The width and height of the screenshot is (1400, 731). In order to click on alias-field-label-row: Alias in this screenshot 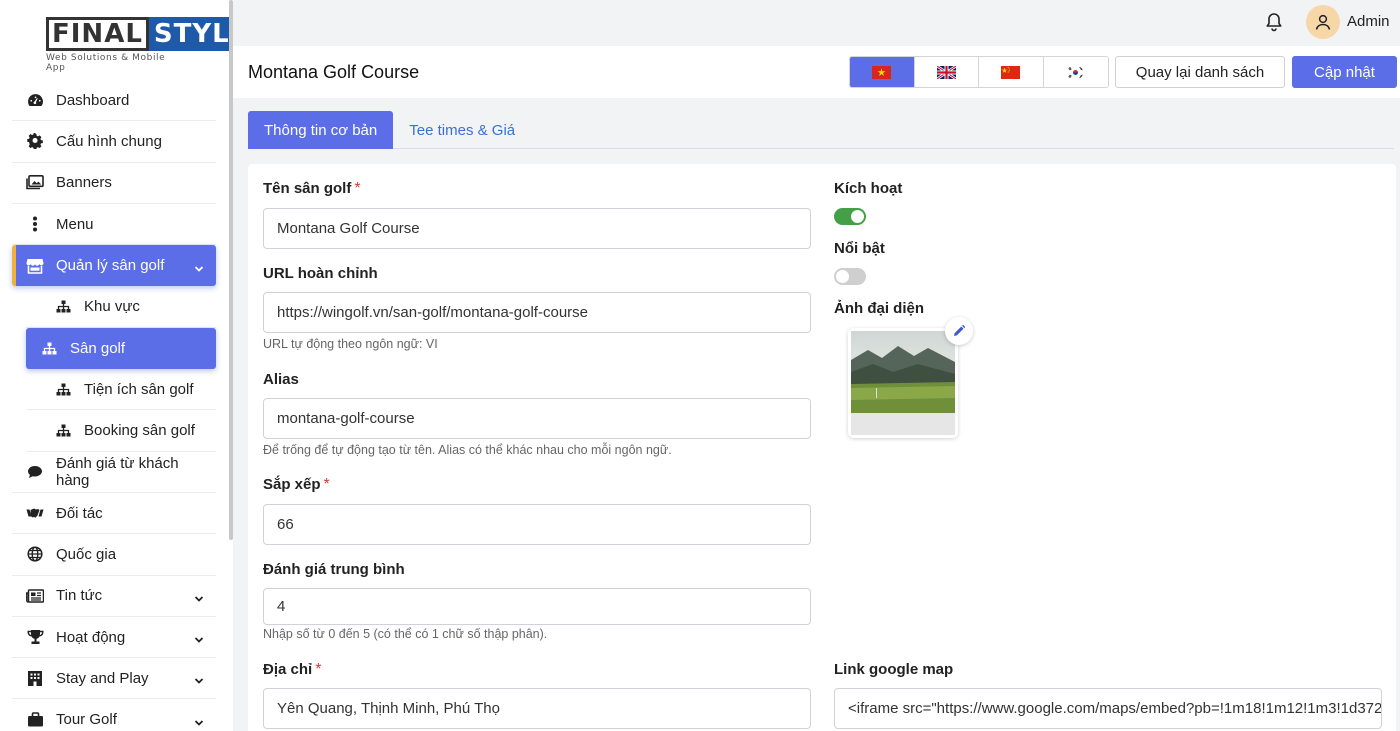, I will do `click(281, 380)`.